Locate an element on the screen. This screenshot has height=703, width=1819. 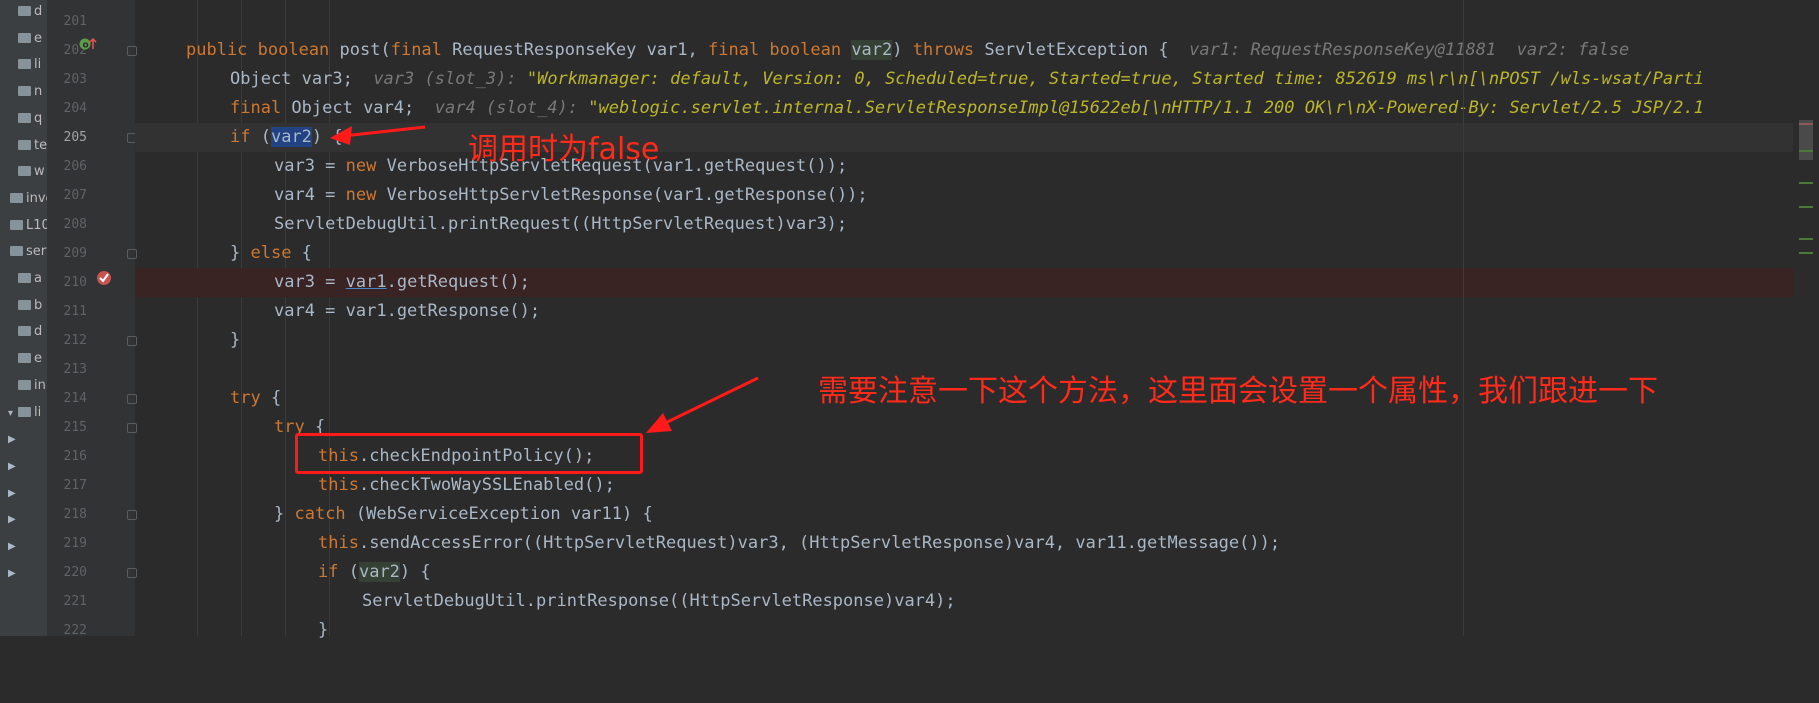
project-tree-label: n is located at coordinates (38, 92).